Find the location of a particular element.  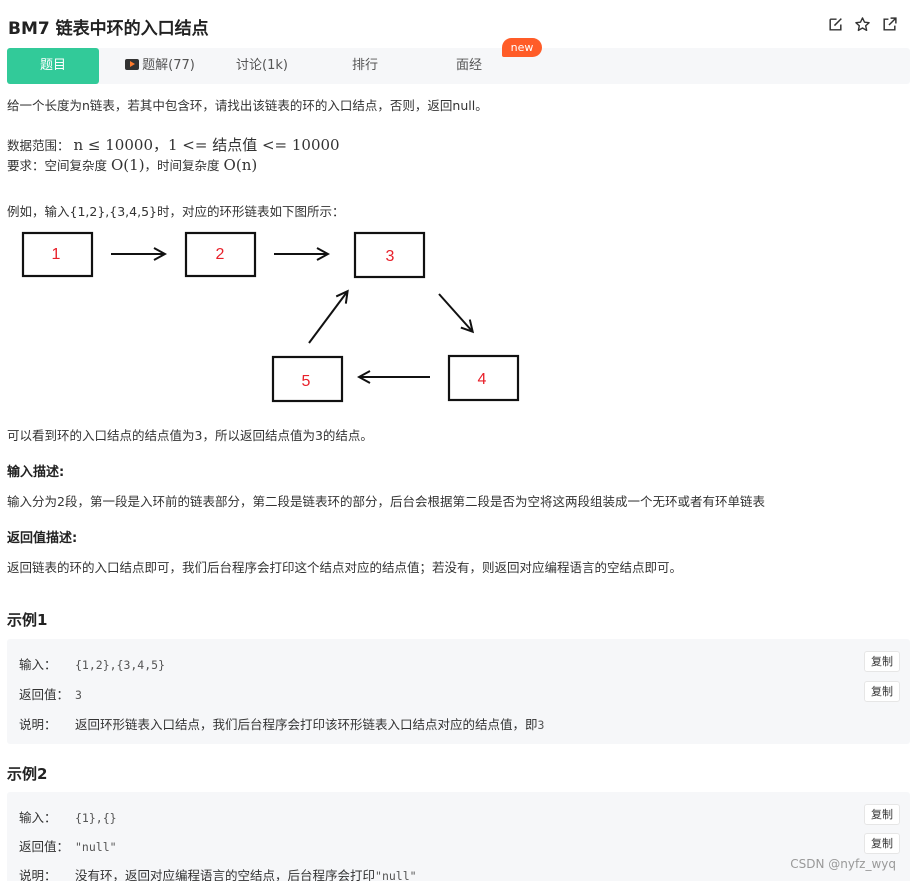

share-icon is located at coordinates (889, 24).